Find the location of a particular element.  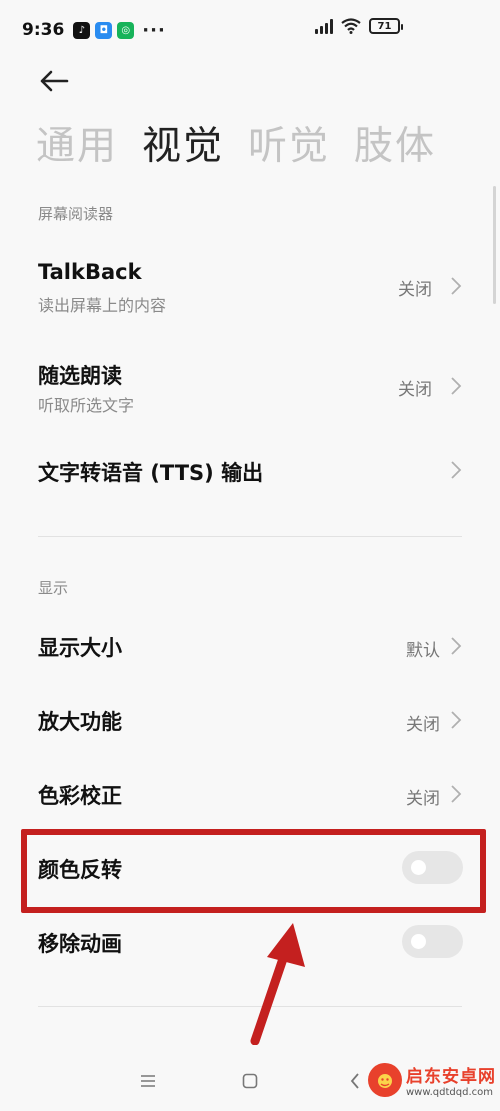

nav-back-icon is located at coordinates (354, 1081).